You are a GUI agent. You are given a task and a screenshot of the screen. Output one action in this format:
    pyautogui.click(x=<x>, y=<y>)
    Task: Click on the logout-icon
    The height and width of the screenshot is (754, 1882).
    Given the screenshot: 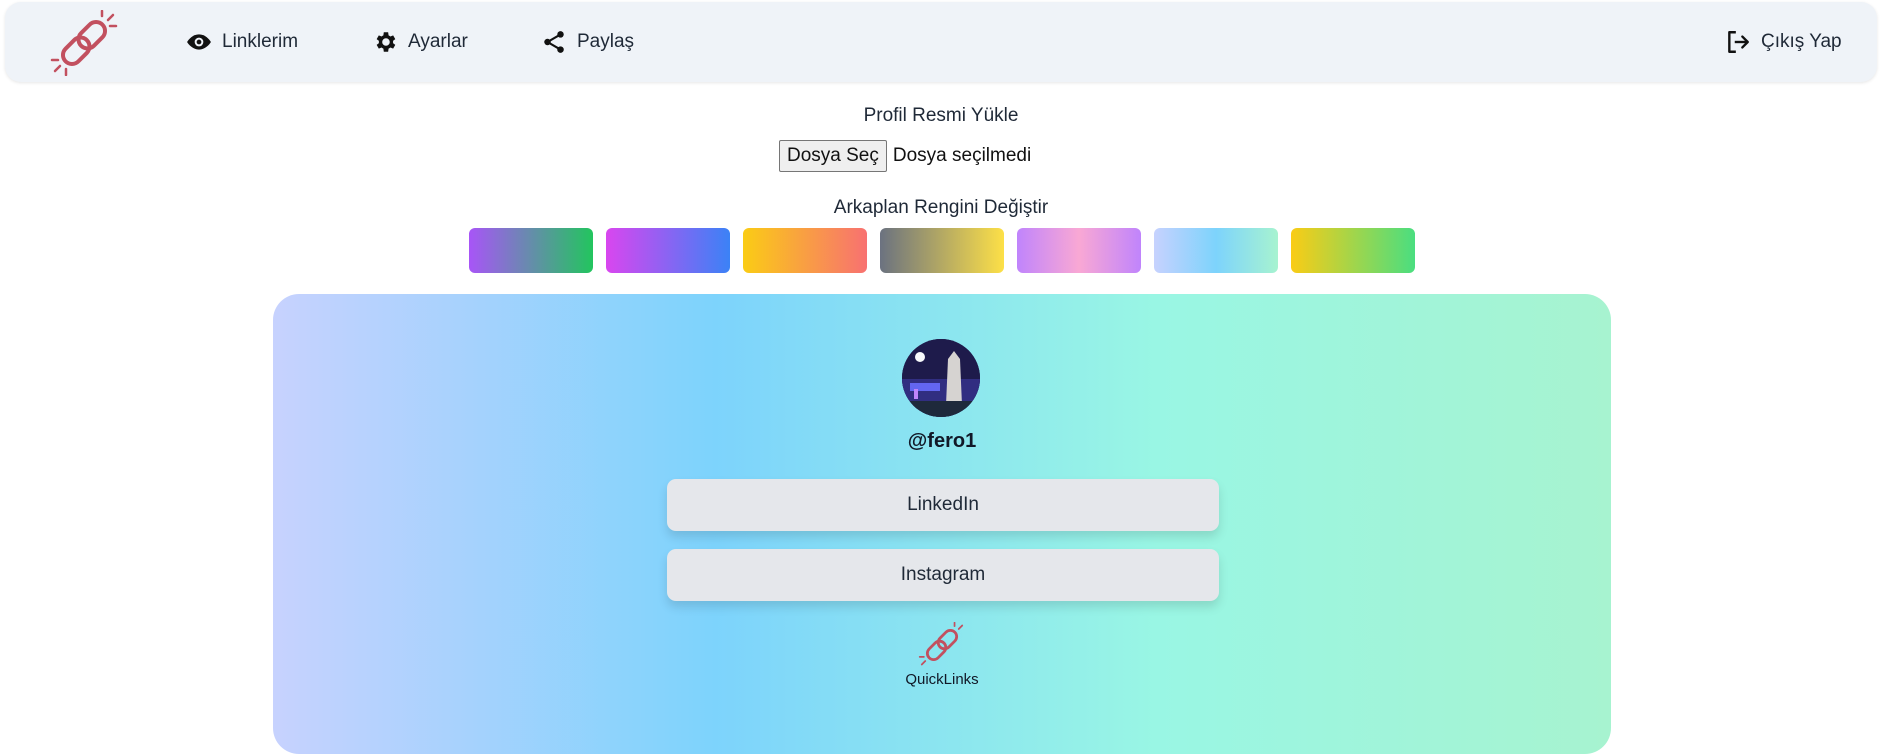 What is the action you would take?
    pyautogui.click(x=1738, y=42)
    